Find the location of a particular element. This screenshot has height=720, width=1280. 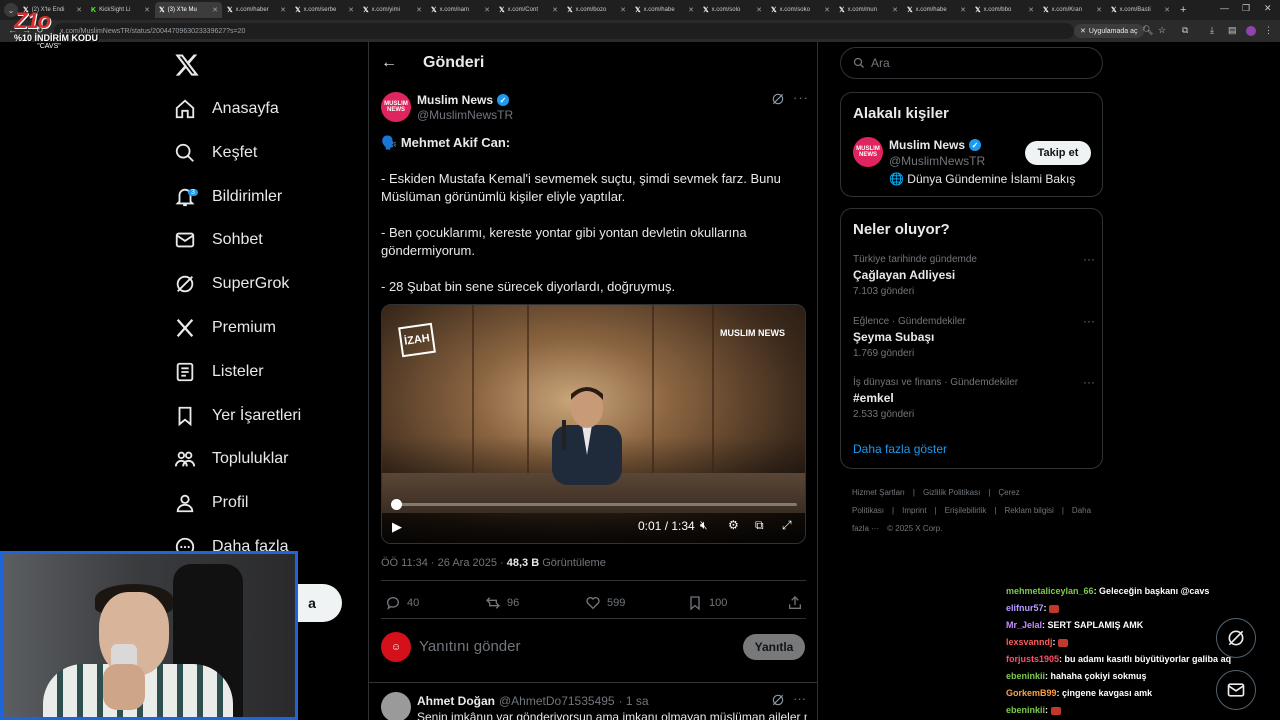

related-avatar: MUSLIM NEWS is located at coordinates (868, 152).